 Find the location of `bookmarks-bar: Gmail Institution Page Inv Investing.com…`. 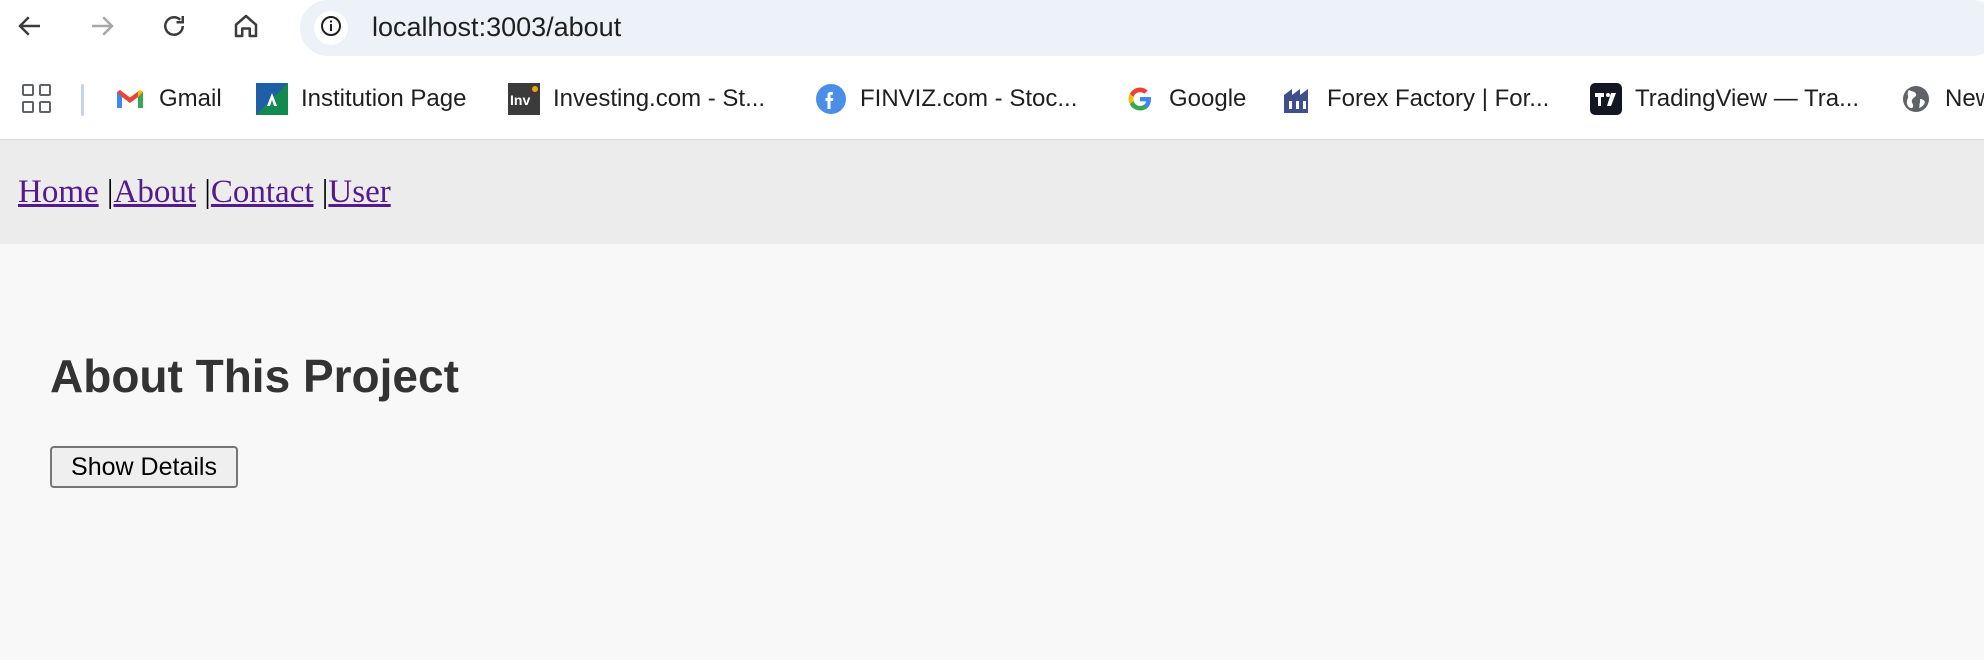

bookmarks-bar: Gmail Institution Page Inv Investing.com… is located at coordinates (992, 98).